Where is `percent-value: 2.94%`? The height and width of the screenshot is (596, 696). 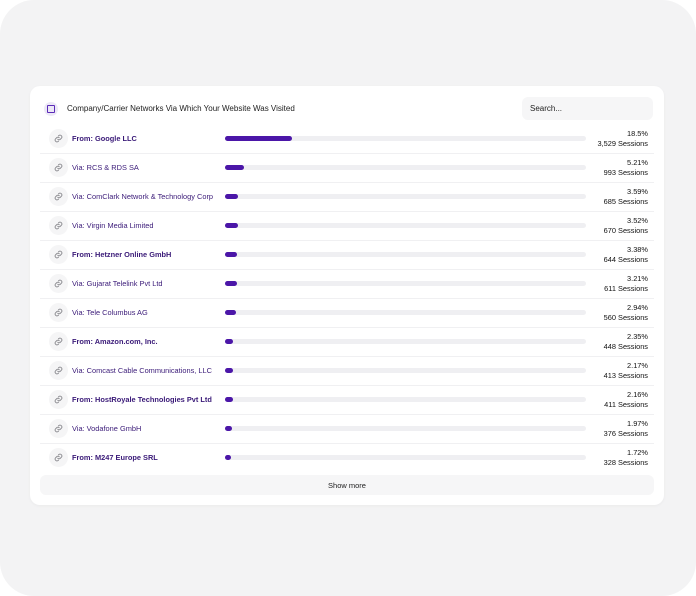
percent-value: 2.94% is located at coordinates (637, 307).